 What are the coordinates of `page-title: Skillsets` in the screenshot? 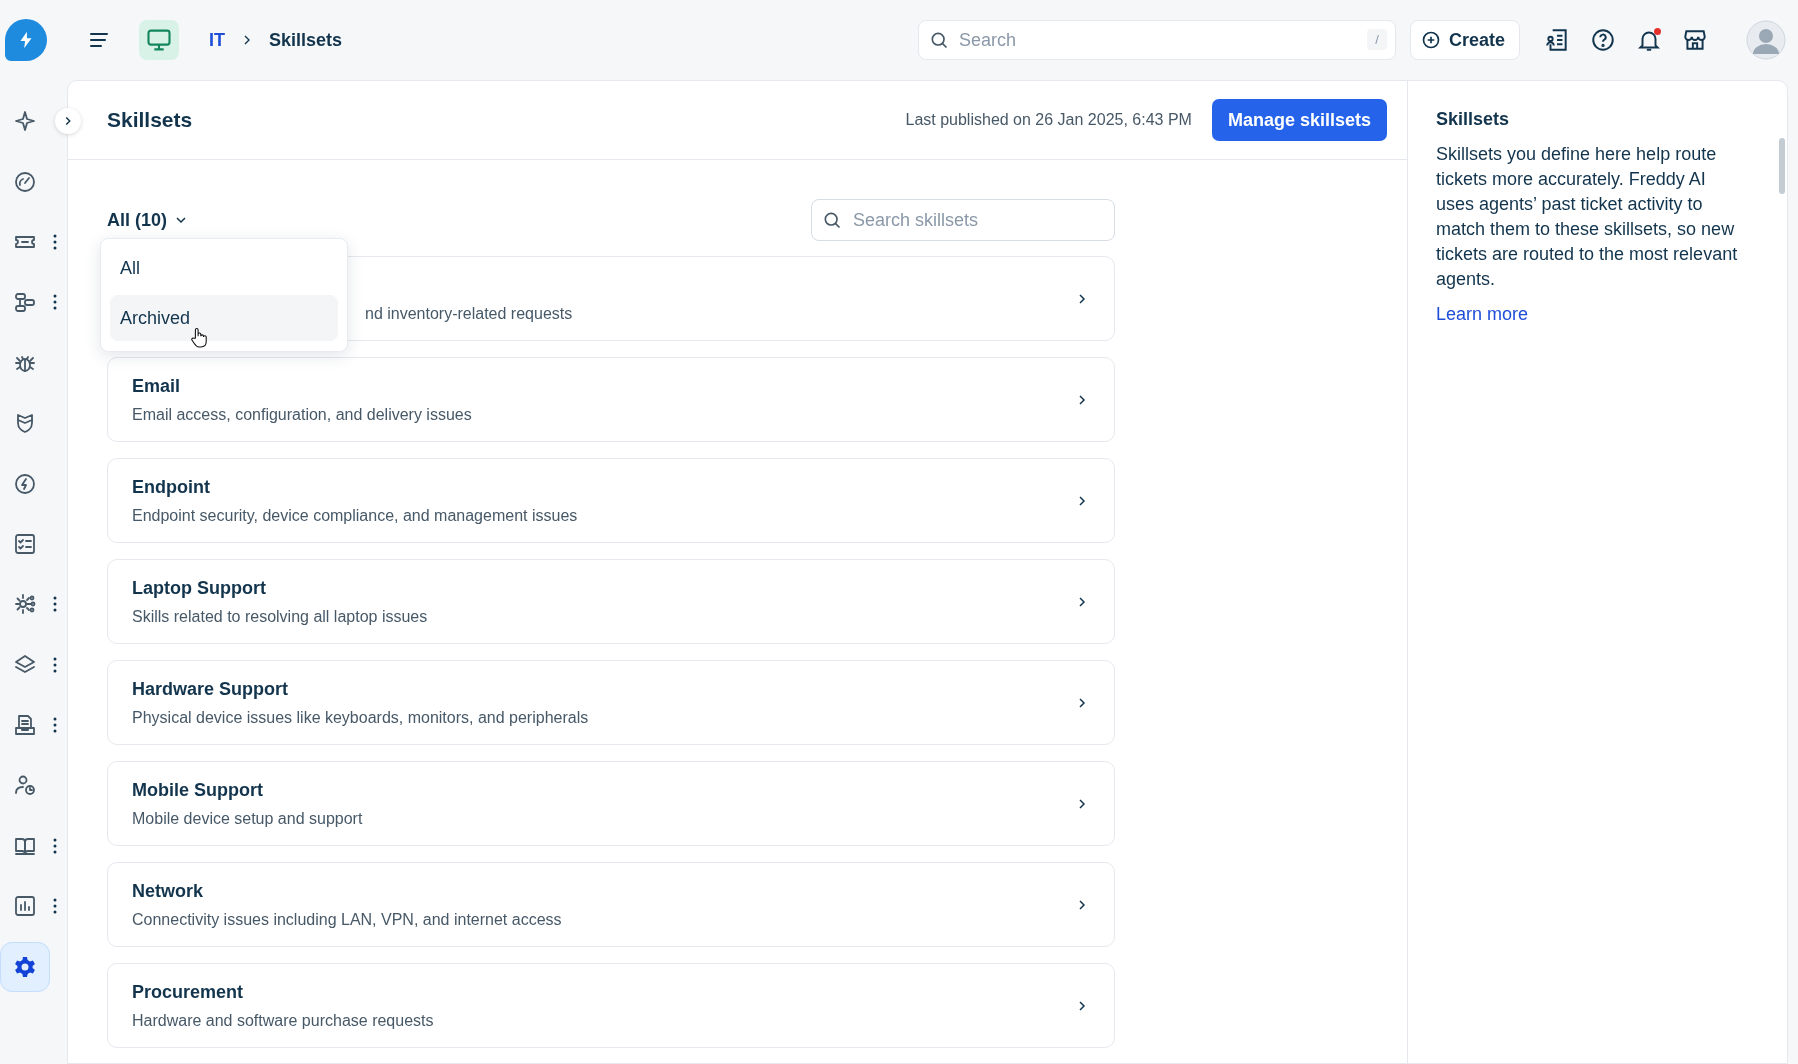 It's located at (150, 120).